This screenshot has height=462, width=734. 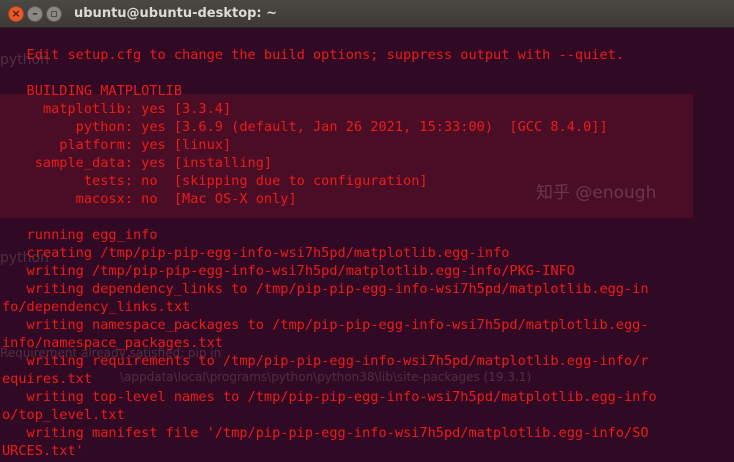 What do you see at coordinates (112, 343) in the screenshot?
I see `terminal-line: info/namespace_packages.txt` at bounding box center [112, 343].